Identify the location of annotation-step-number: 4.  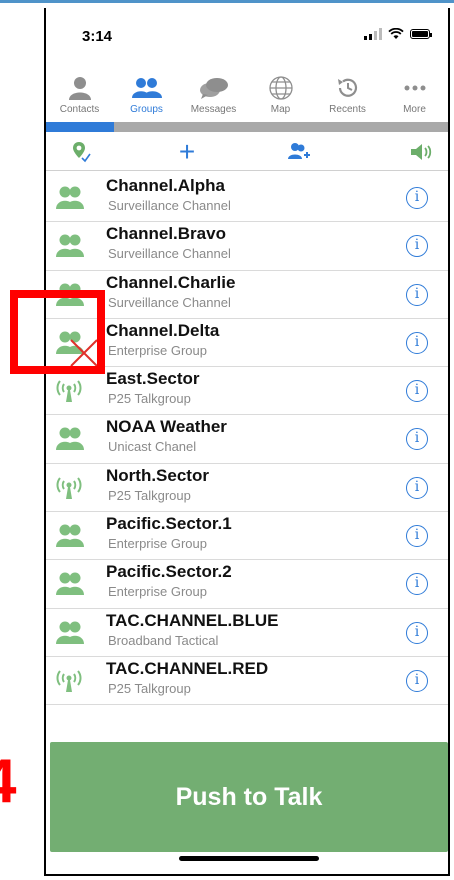
(11, 782).